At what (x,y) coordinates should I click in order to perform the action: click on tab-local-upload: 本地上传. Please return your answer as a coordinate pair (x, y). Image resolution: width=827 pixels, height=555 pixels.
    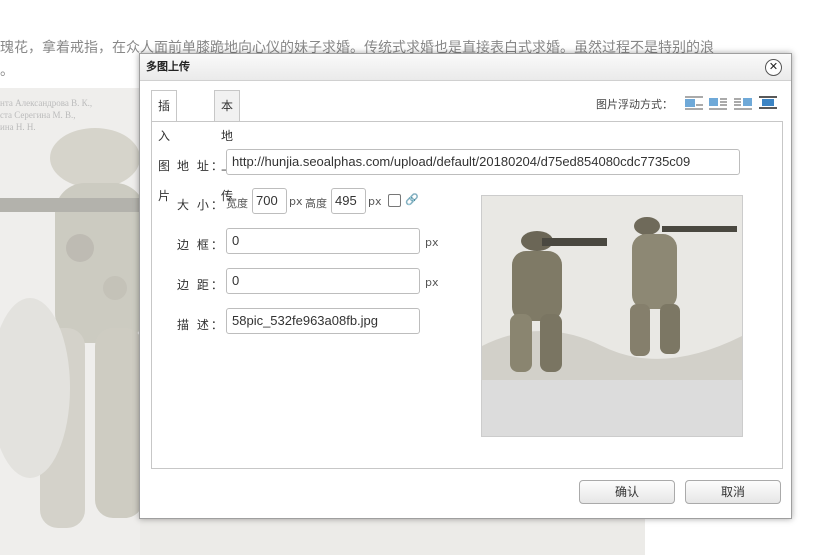
    Looking at the image, I should click on (227, 146).